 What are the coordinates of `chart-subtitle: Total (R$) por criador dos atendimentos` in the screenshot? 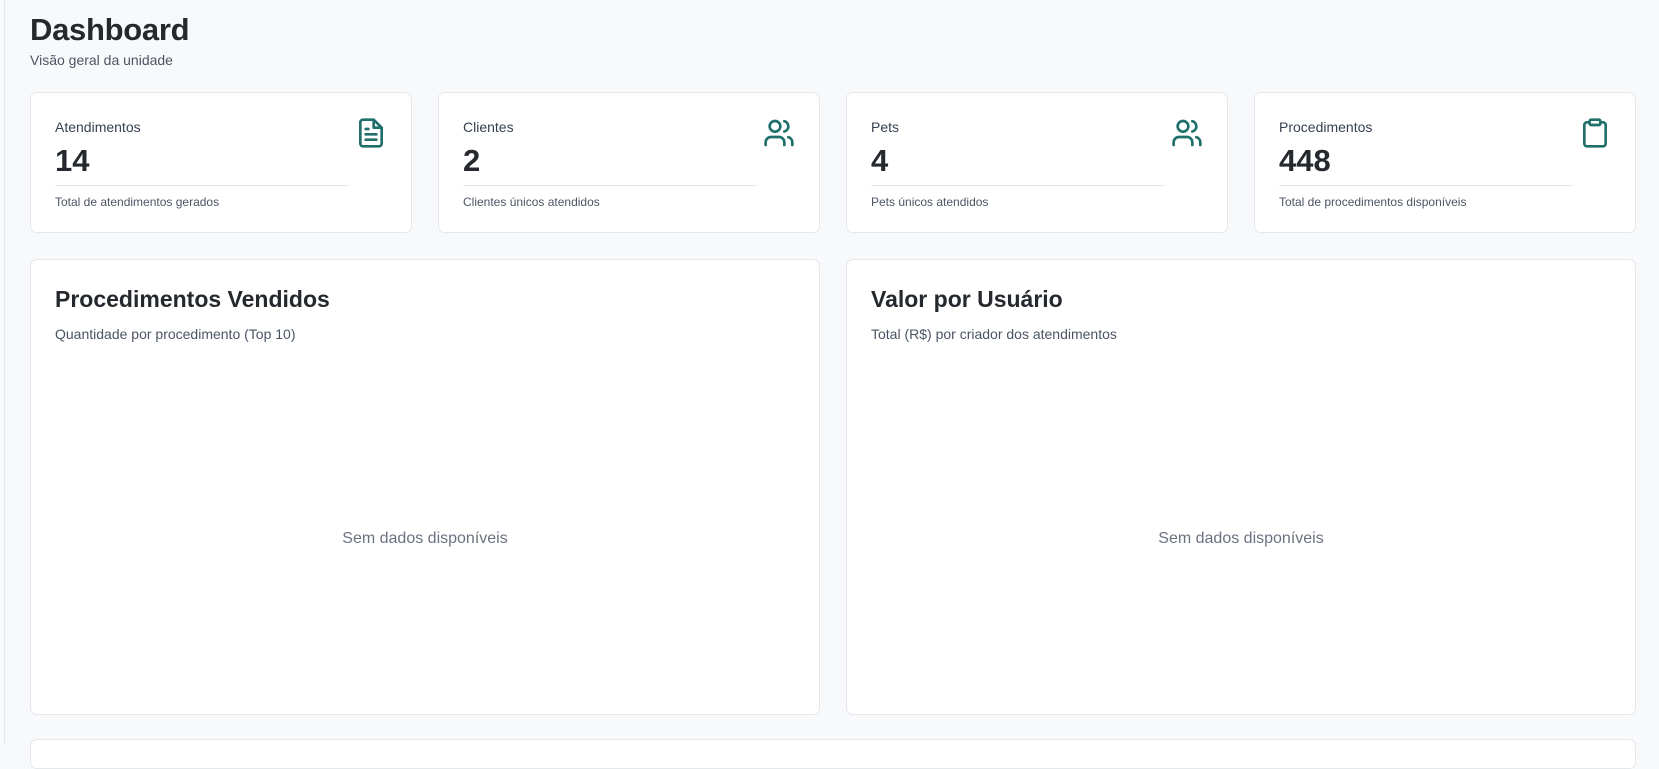 It's located at (994, 334).